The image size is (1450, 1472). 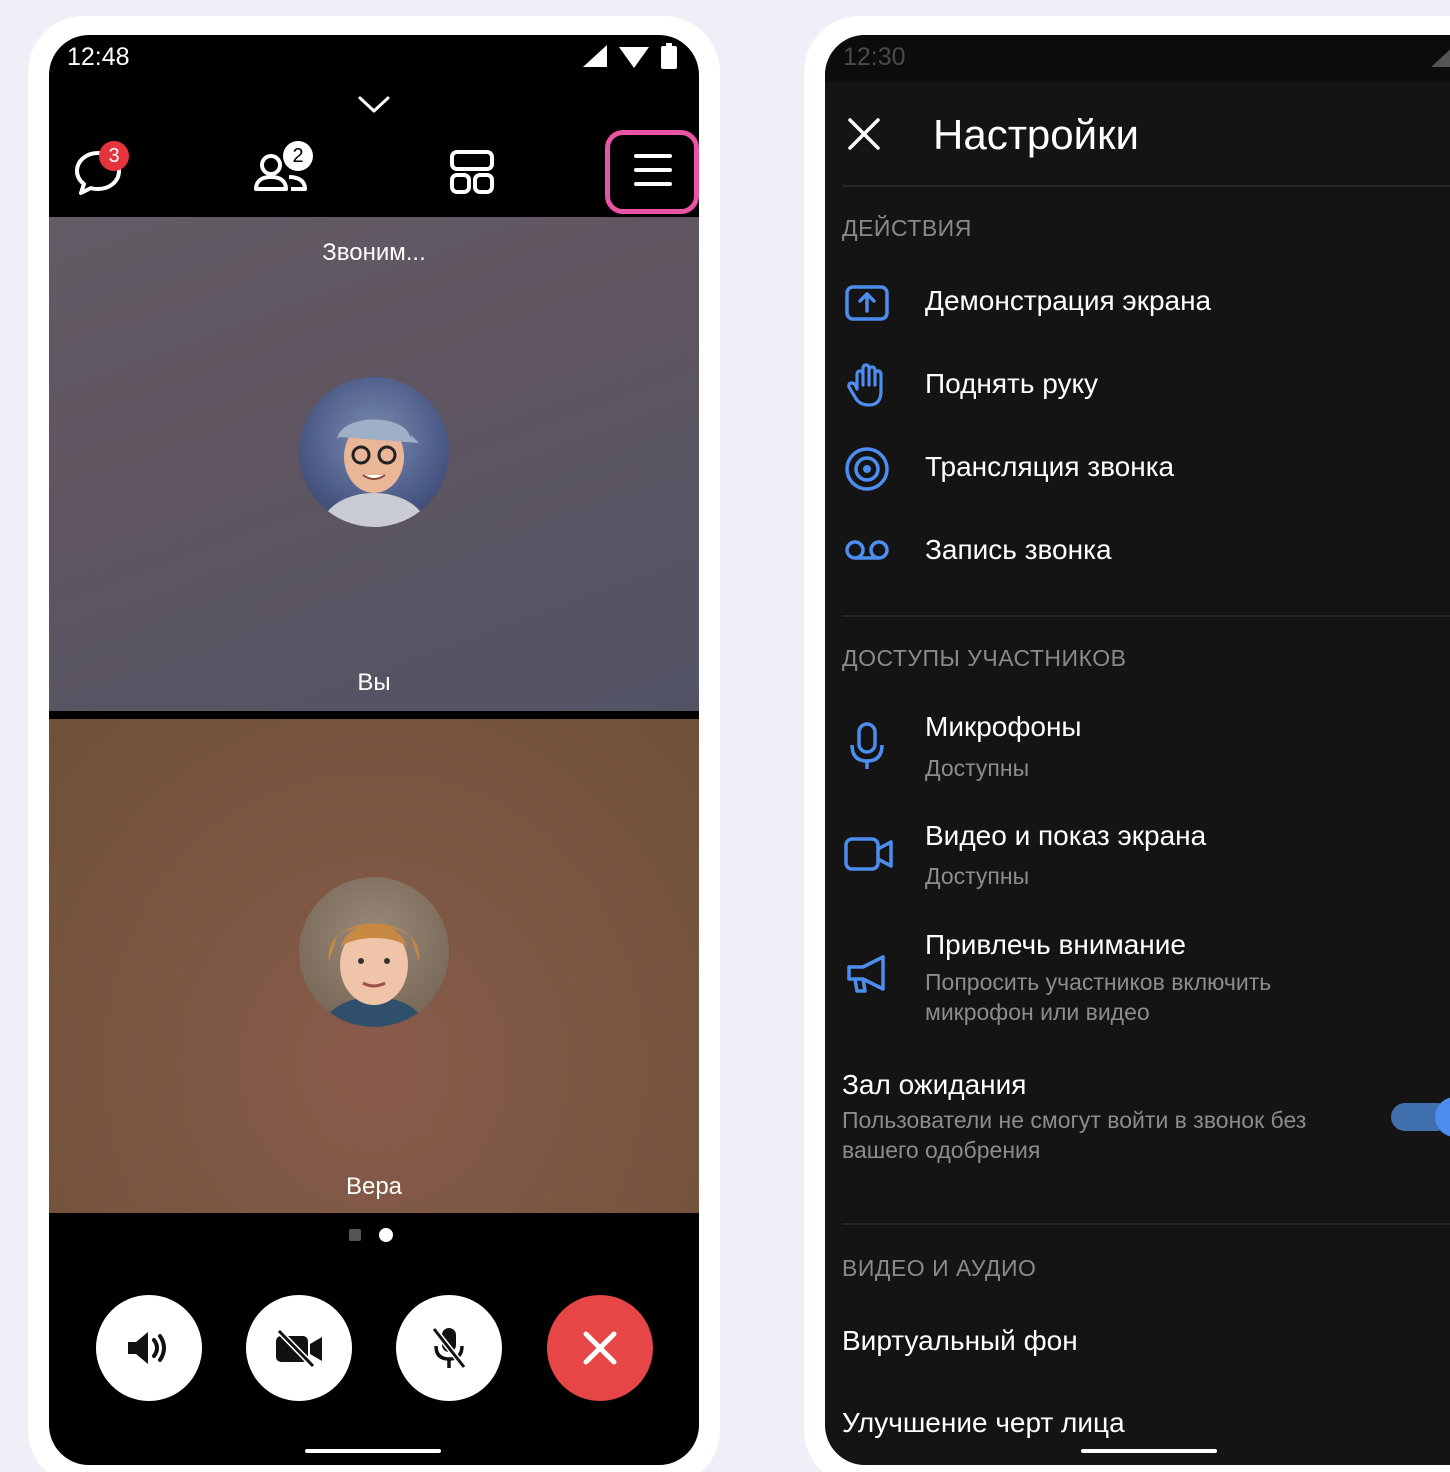 I want to click on layout-icon, so click(x=472, y=172).